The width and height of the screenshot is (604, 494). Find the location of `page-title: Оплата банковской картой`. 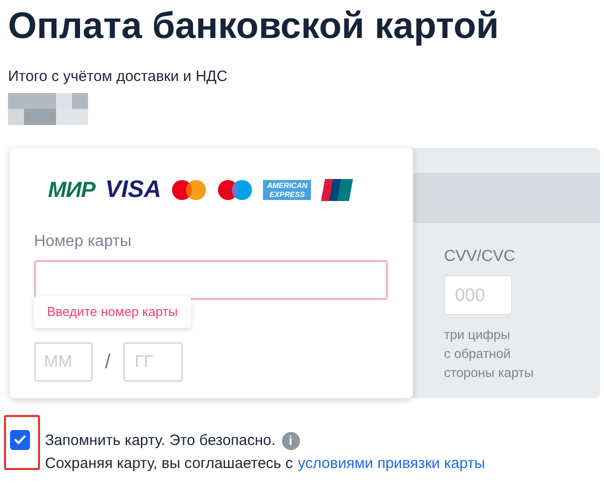

page-title: Оплата банковской картой is located at coordinates (253, 26).